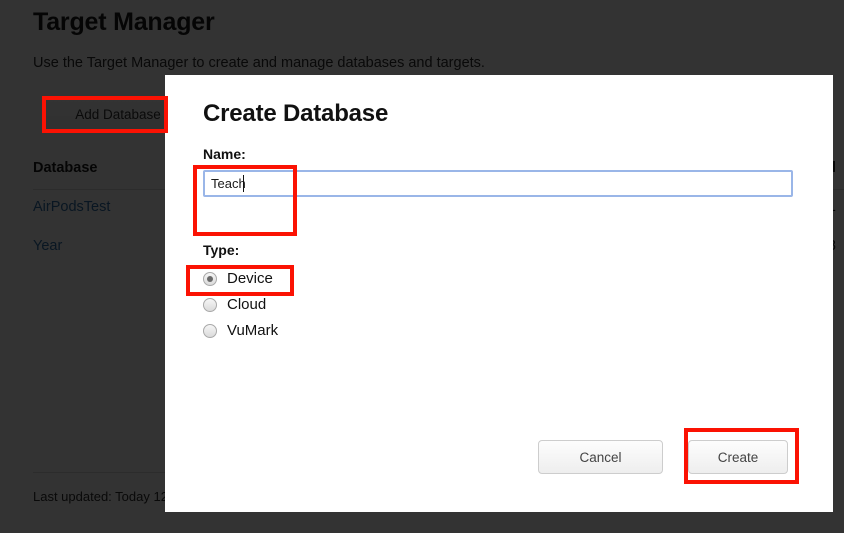  Describe the element at coordinates (498, 183) in the screenshot. I see `name-input` at that location.